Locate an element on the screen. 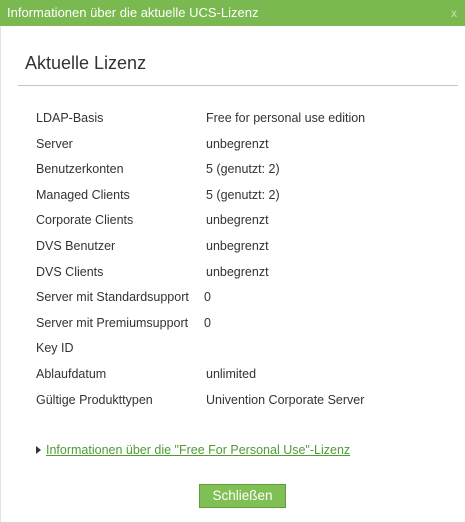 The height and width of the screenshot is (522, 465). property-value: unlimited is located at coordinates (231, 373).